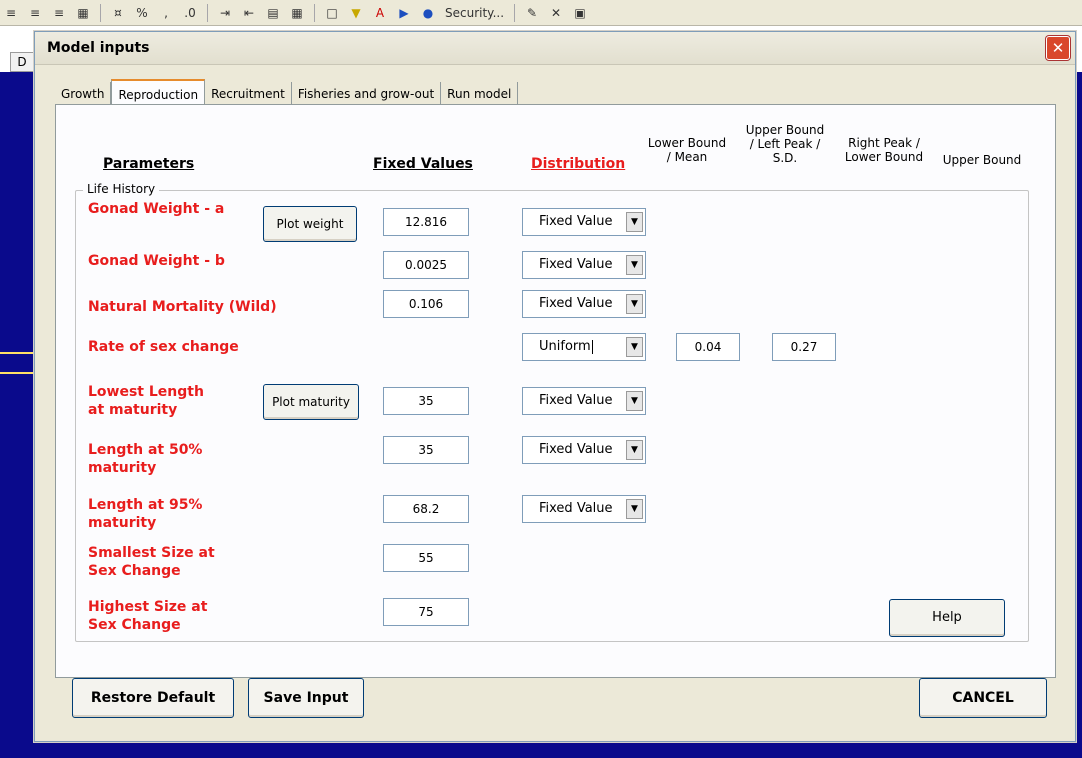 Image resolution: width=1082 pixels, height=758 pixels. What do you see at coordinates (884, 157) in the screenshot?
I see `right-peak-line2: Lower Bound` at bounding box center [884, 157].